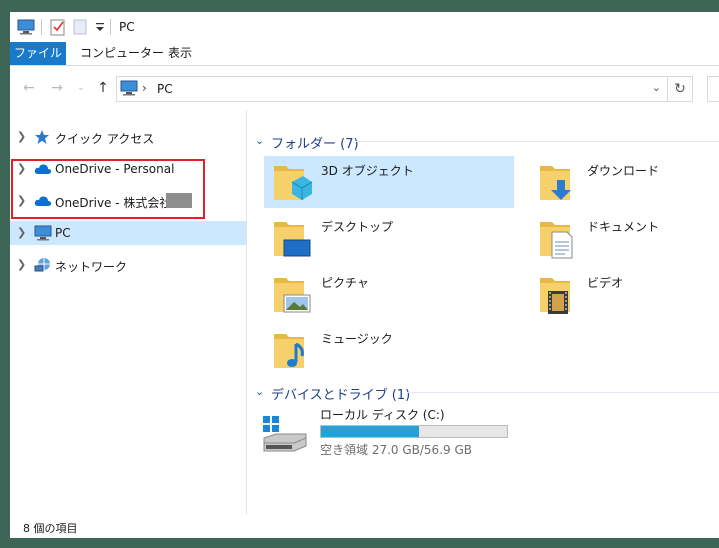  What do you see at coordinates (292, 351) in the screenshot?
I see `music-folder-icon` at bounding box center [292, 351].